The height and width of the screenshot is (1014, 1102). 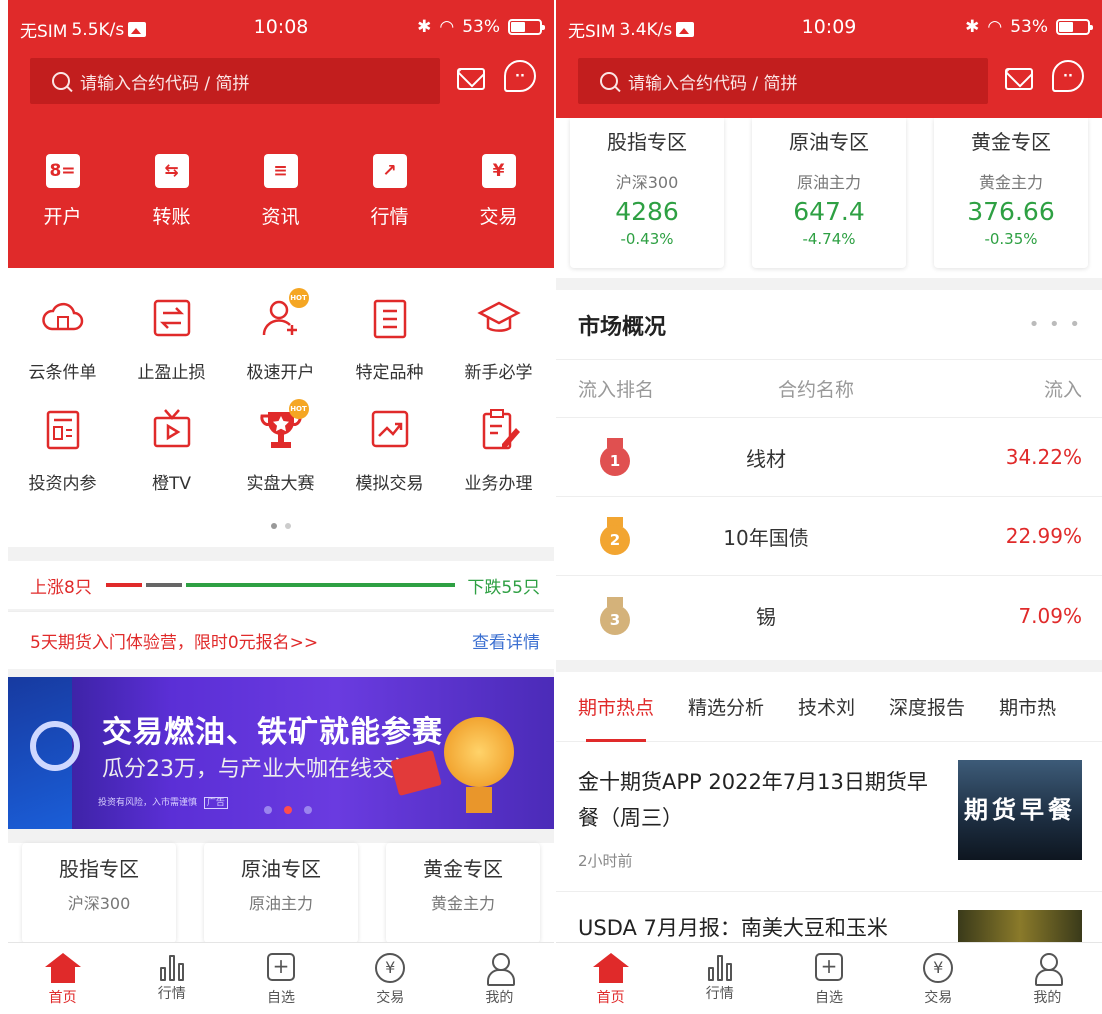 What do you see at coordinates (719, 994) in the screenshot?
I see `nav-label: 行情` at bounding box center [719, 994].